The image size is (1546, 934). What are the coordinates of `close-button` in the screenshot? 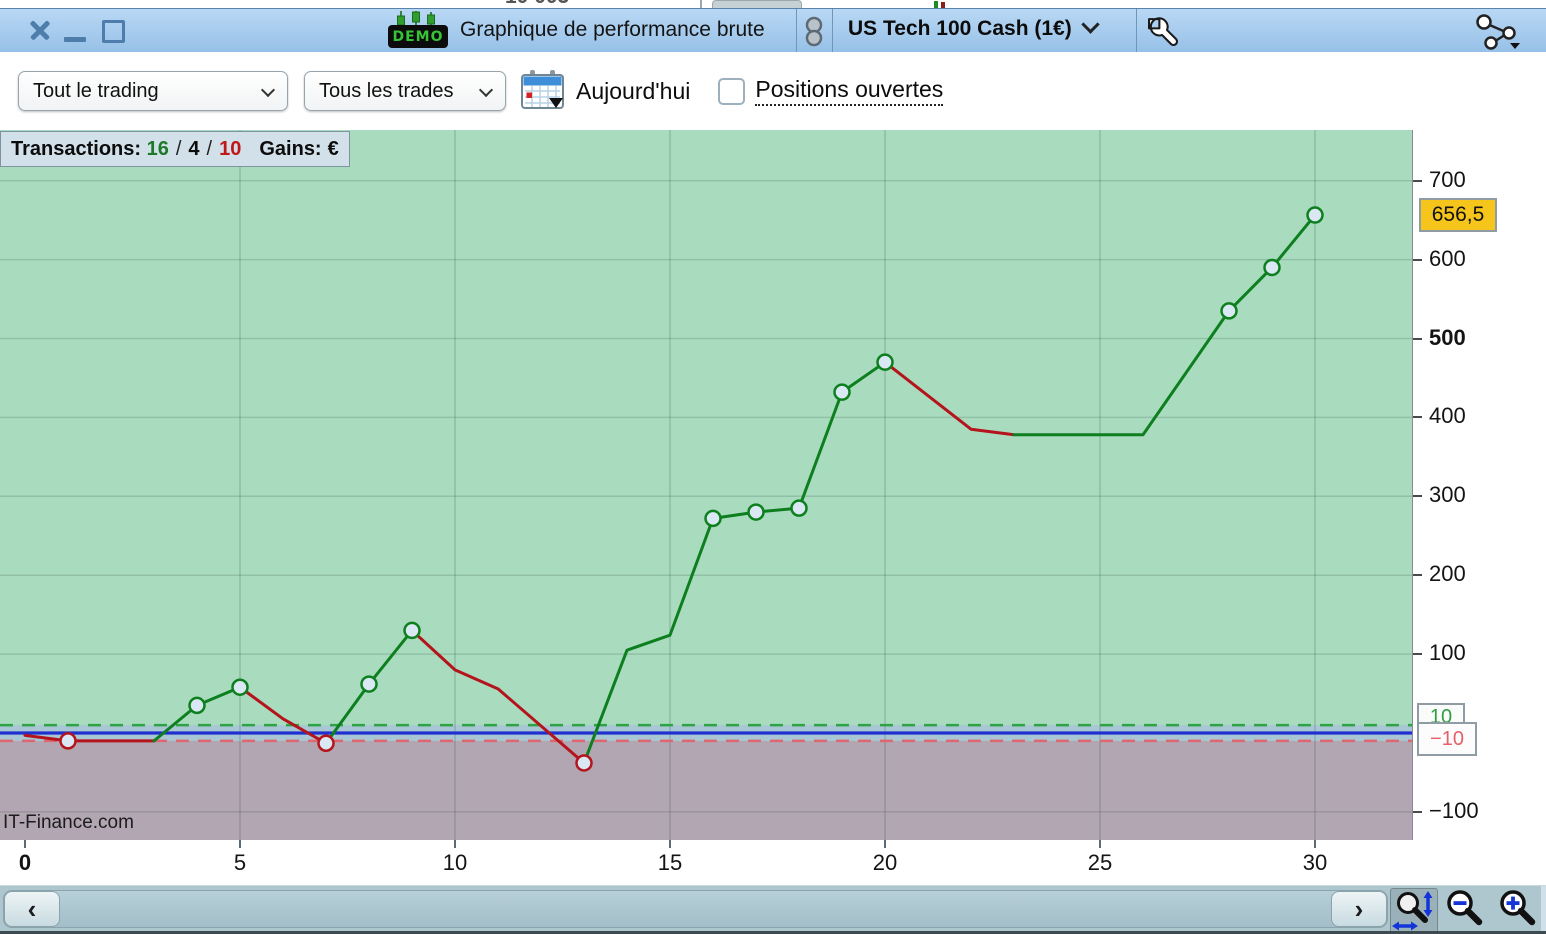 It's located at (39, 30).